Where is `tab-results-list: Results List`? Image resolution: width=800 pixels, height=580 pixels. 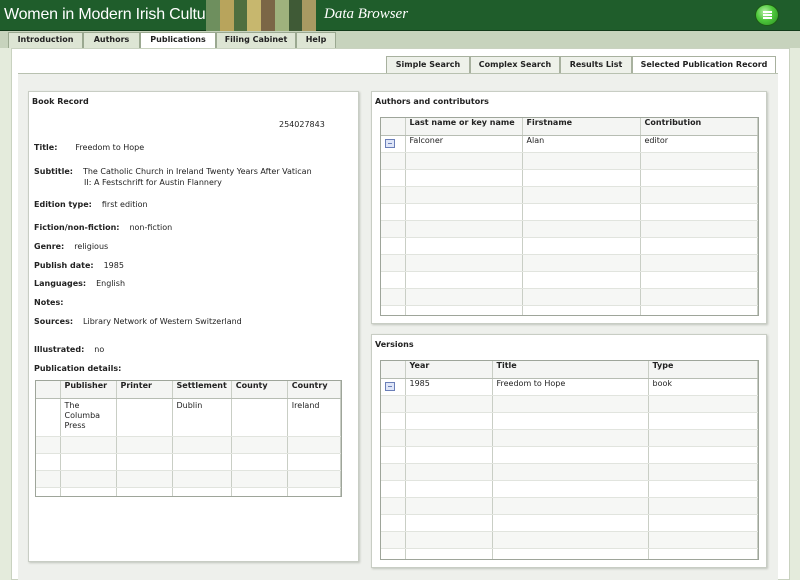
tab-results-list: Results List is located at coordinates (596, 64).